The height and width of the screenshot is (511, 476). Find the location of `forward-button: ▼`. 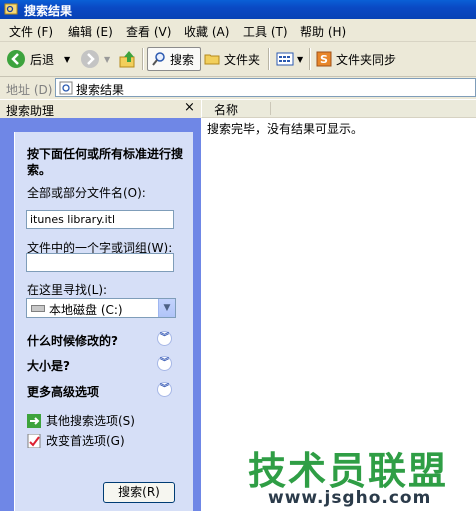

forward-button: ▼ is located at coordinates (95, 59).